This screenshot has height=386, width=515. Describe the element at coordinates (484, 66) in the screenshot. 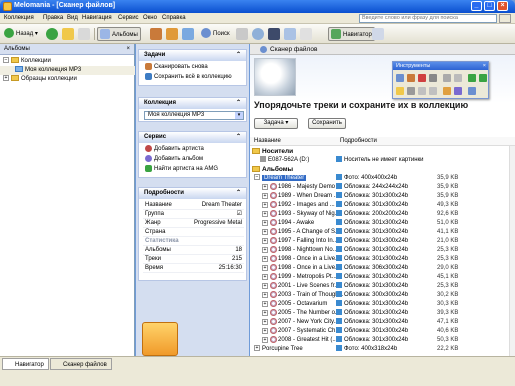

I see `close-icon: ×` at that location.